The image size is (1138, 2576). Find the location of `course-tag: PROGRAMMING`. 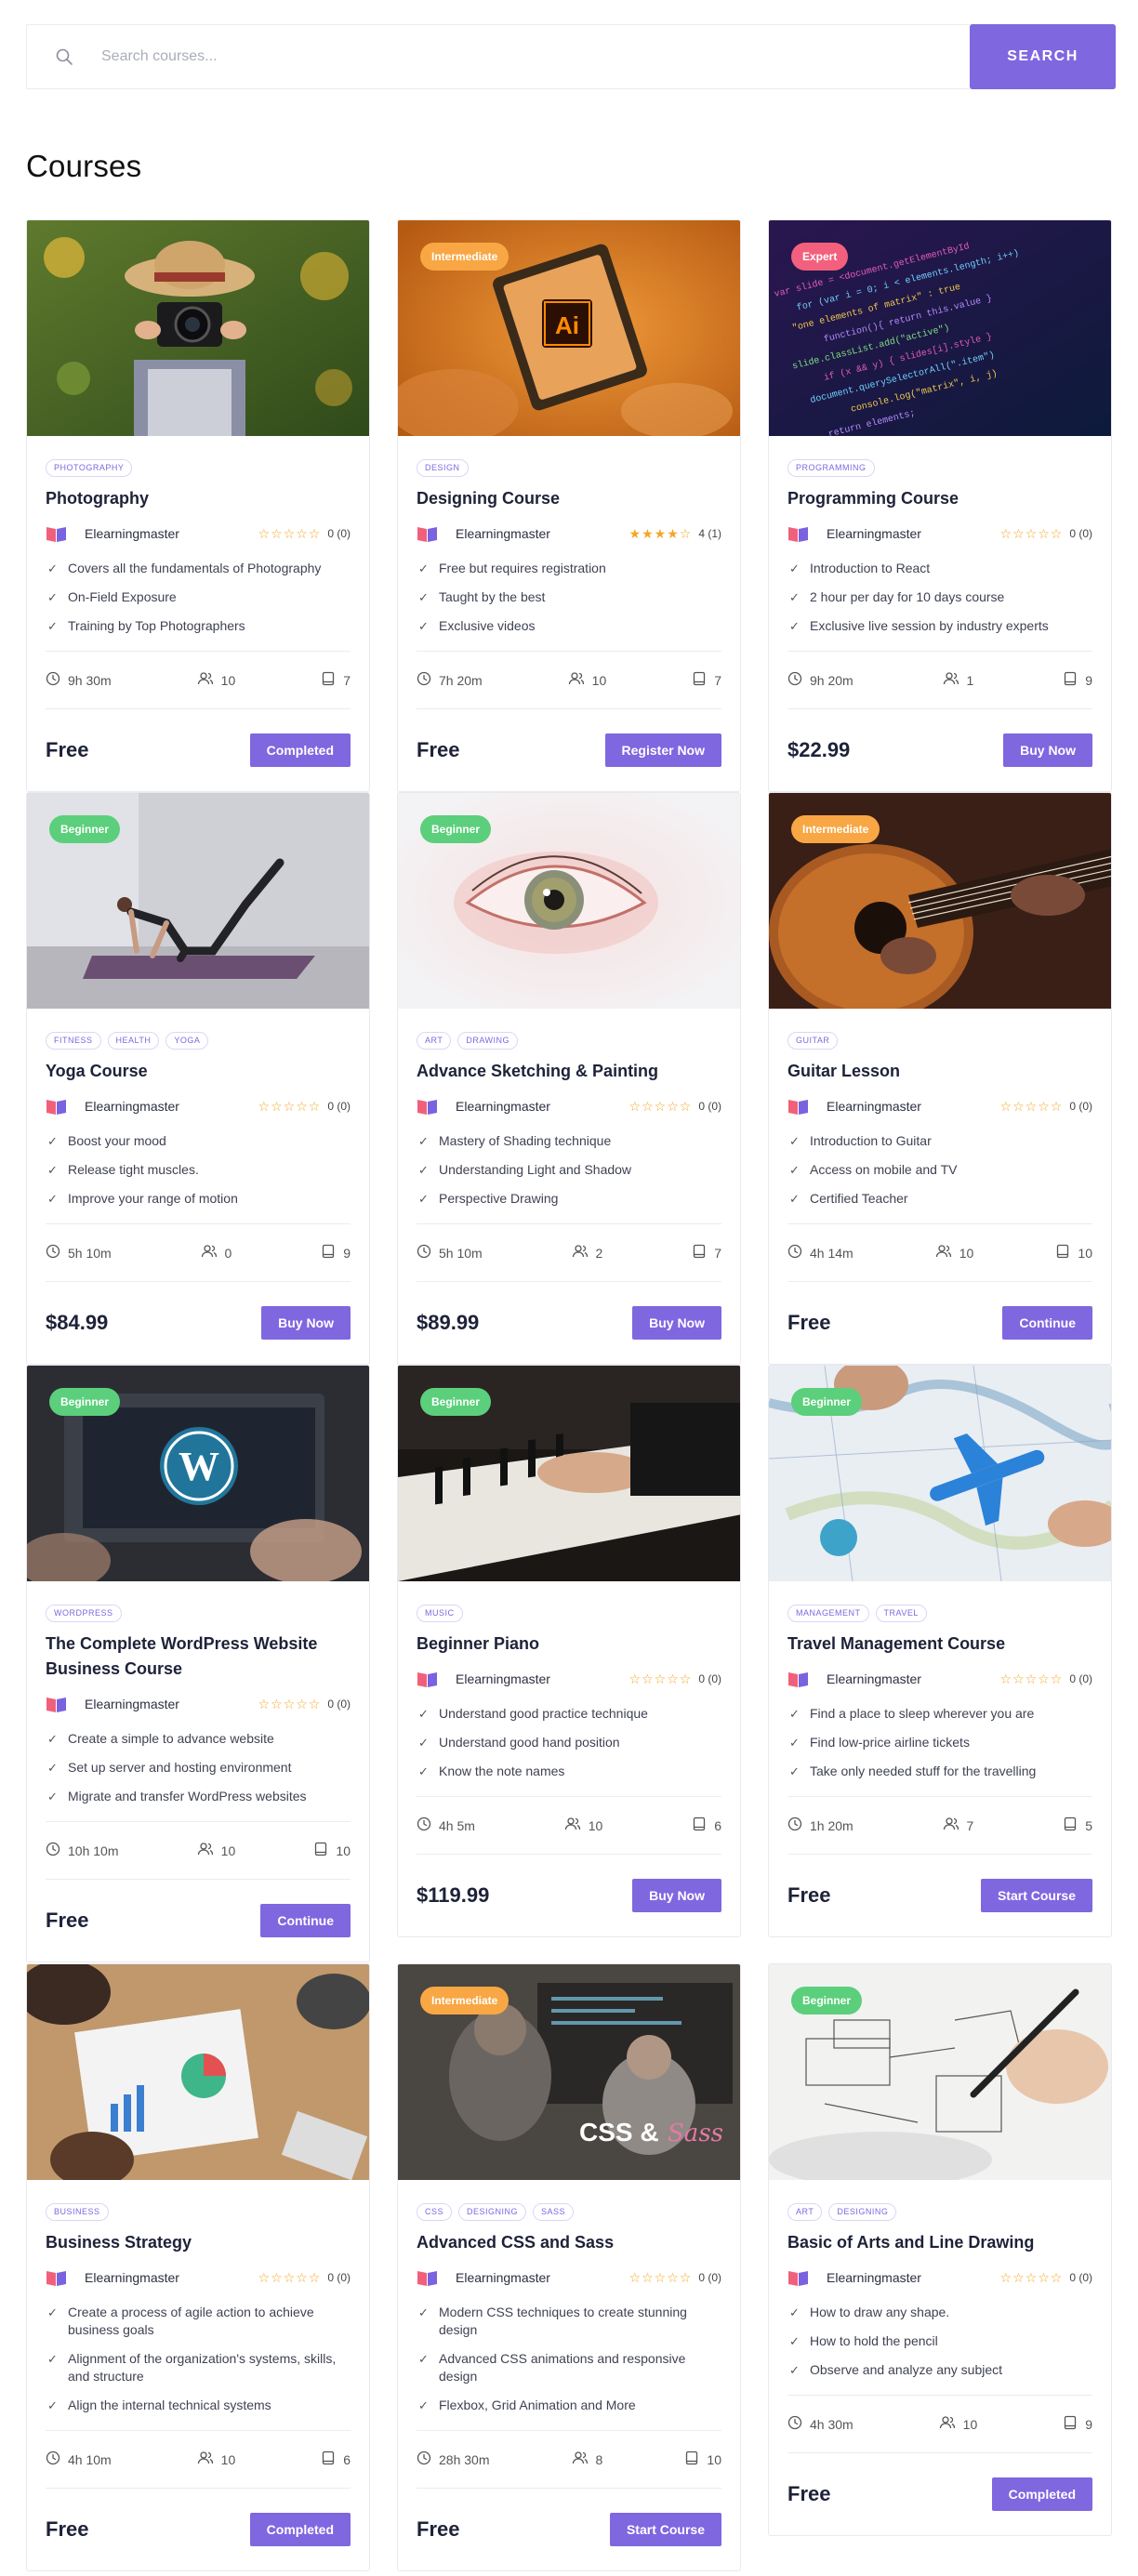

course-tag: PROGRAMMING is located at coordinates (831, 468).